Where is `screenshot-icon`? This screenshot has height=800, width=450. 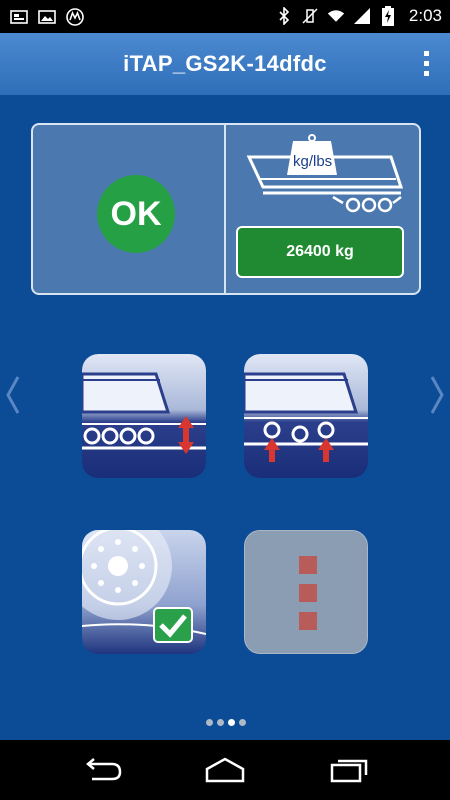
screenshot-icon is located at coordinates (19, 17).